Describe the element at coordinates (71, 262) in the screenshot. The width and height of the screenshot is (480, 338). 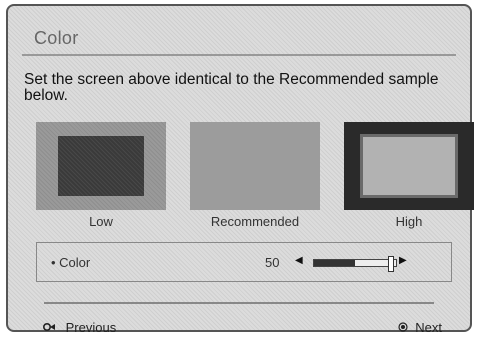
I see `color-control-label: • Color` at that location.